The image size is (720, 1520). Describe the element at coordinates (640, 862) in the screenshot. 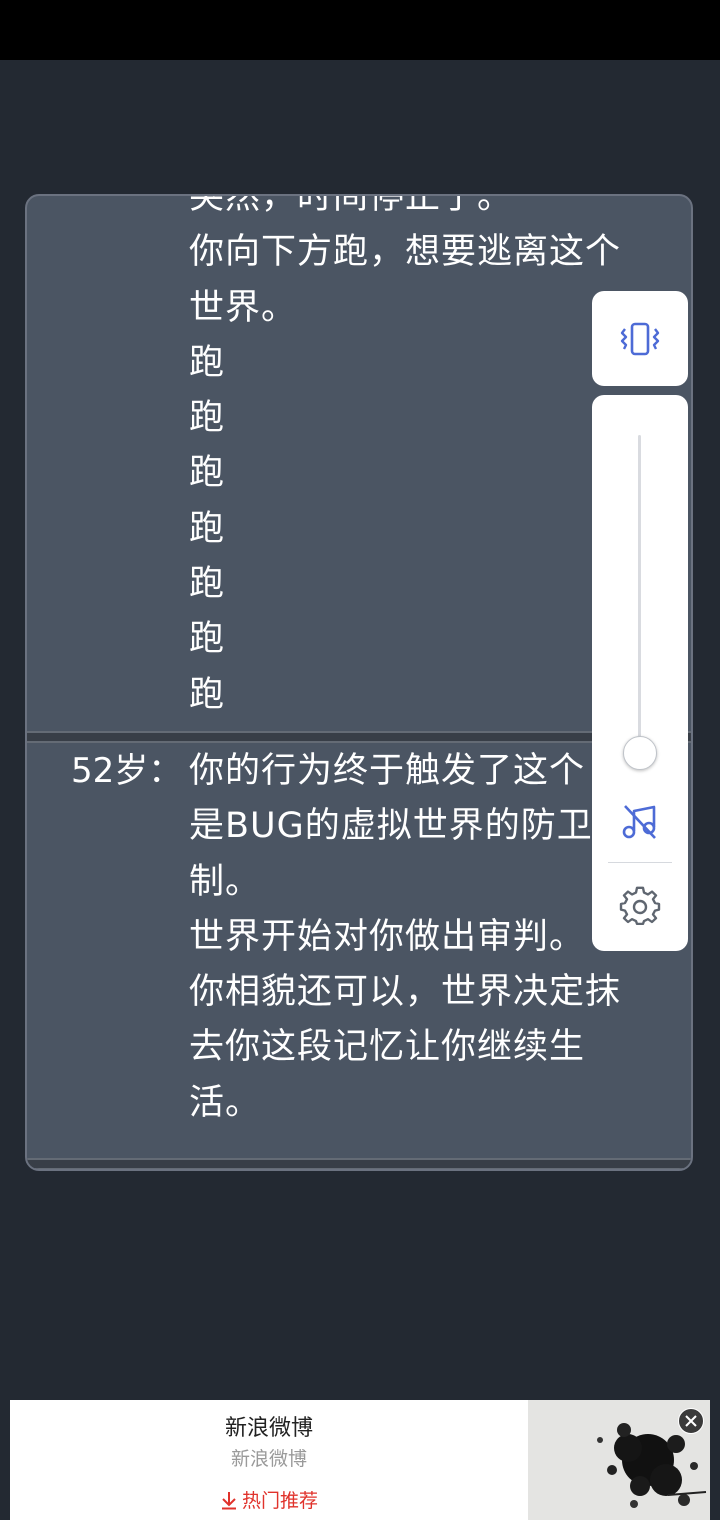

I see `control-divider` at that location.